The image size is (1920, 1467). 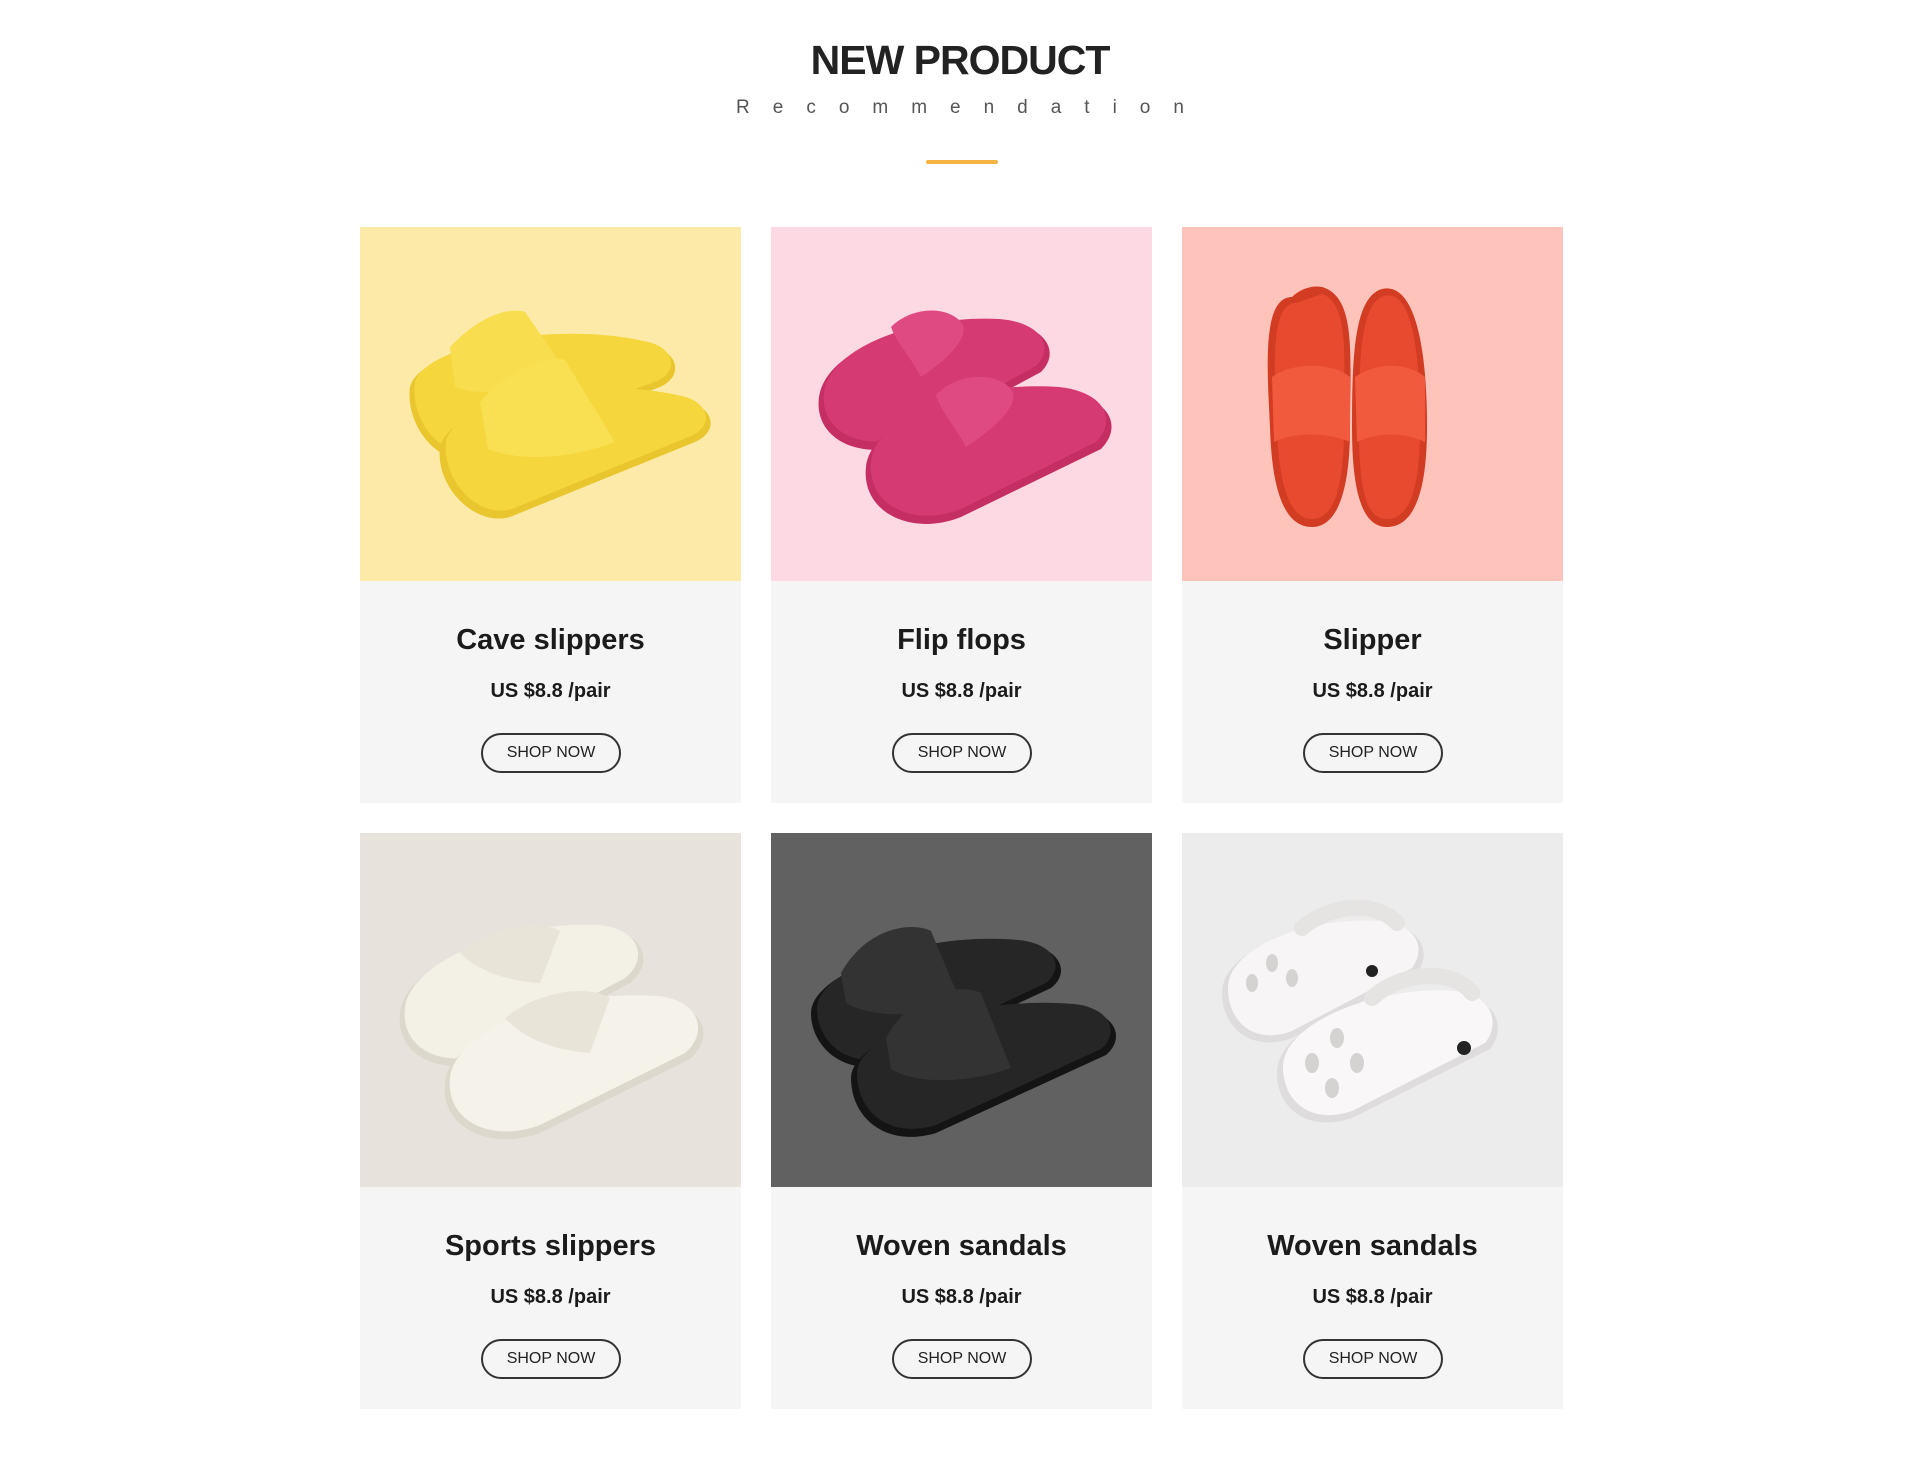 I want to click on red-slipper-image, so click(x=1372, y=404).